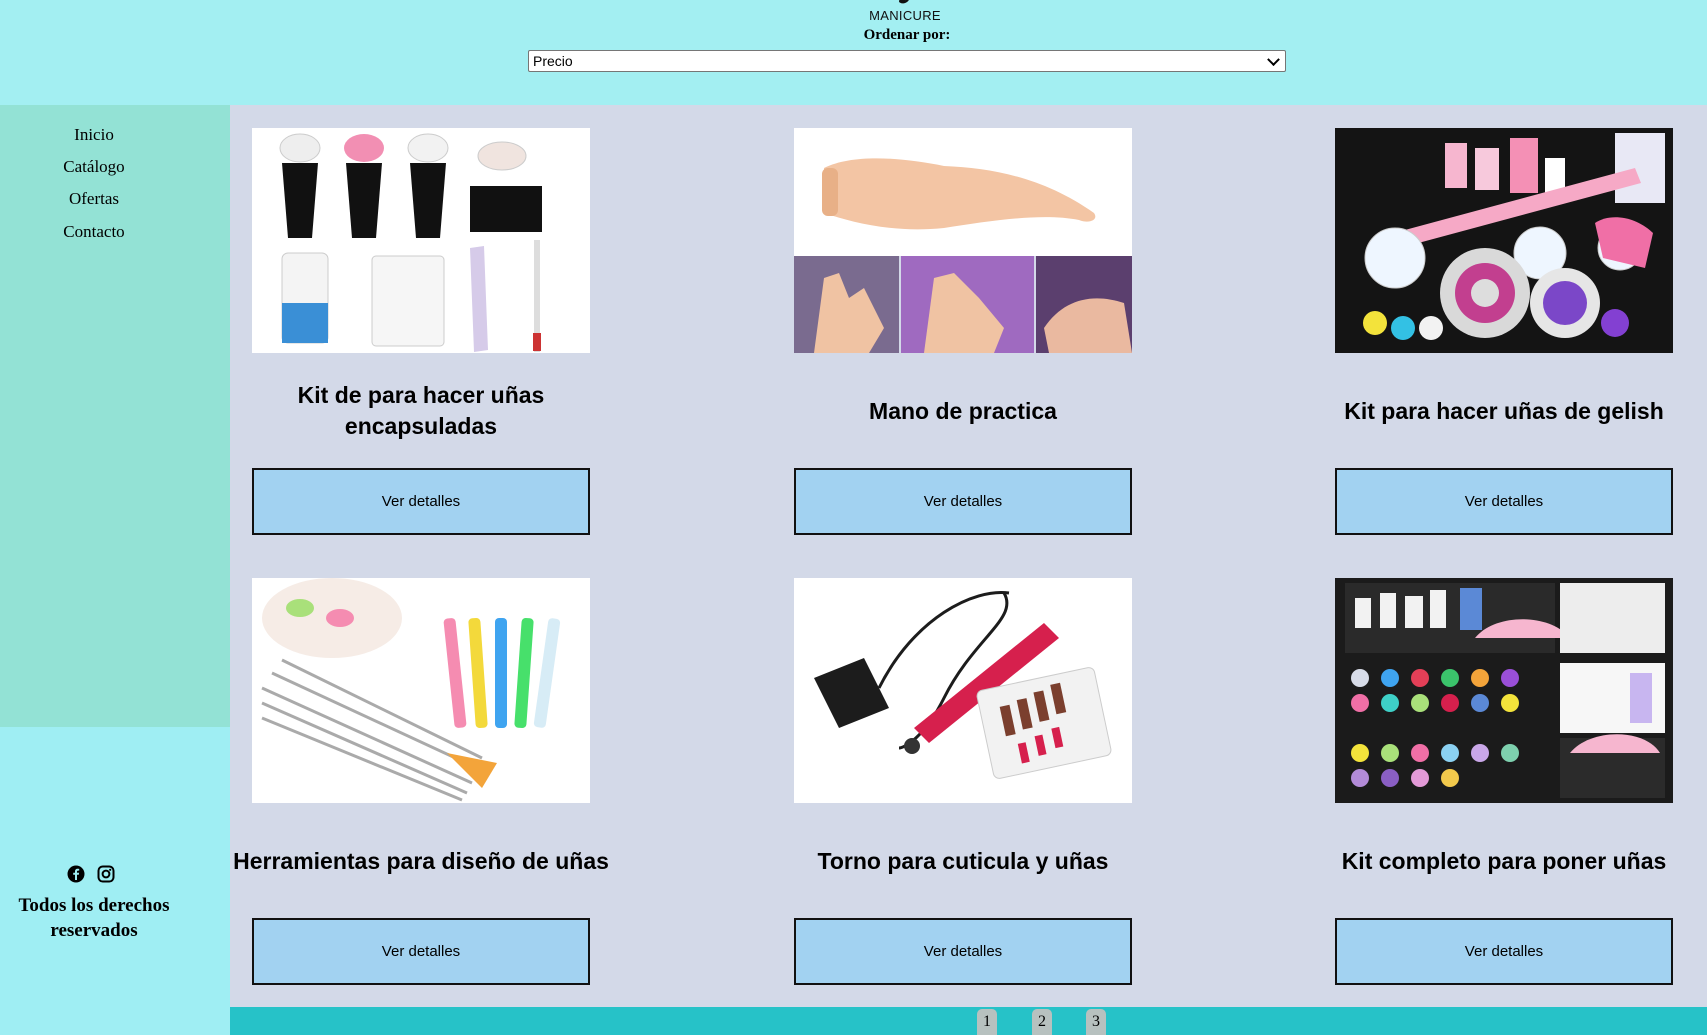  I want to click on logo: MANICURE, so click(905, 13).